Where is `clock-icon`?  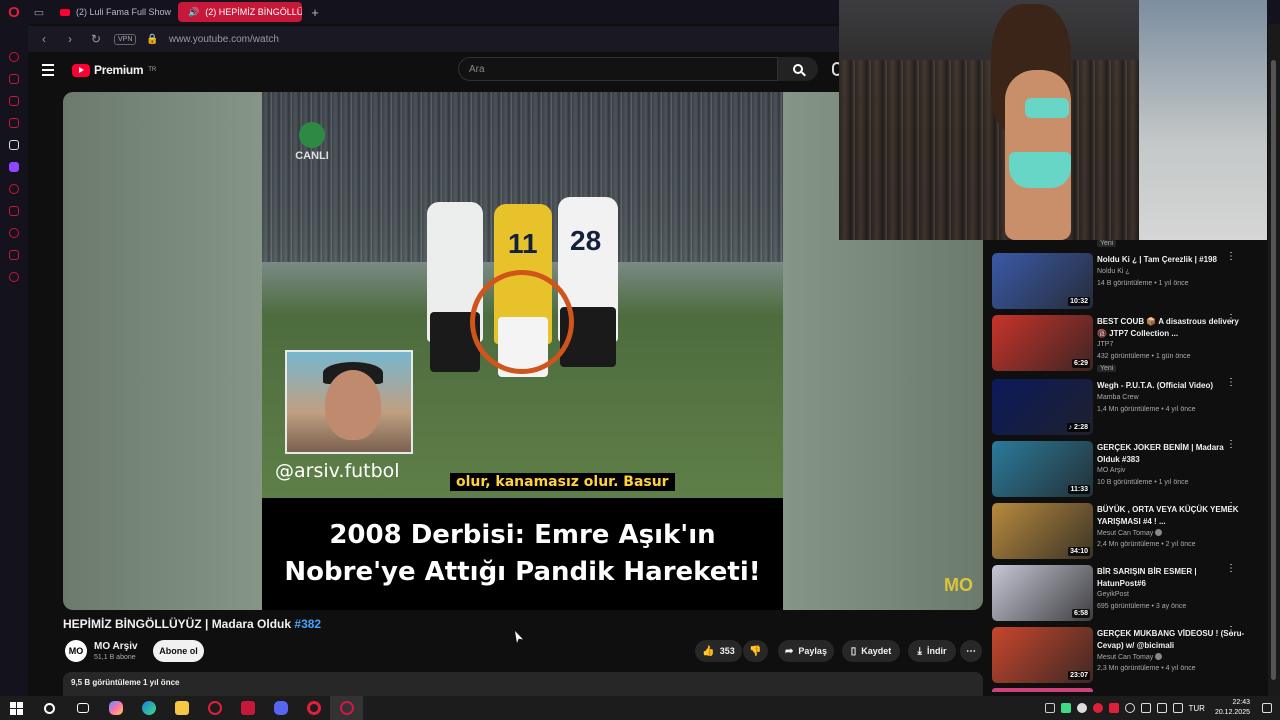
clock-icon is located at coordinates (14, 233).